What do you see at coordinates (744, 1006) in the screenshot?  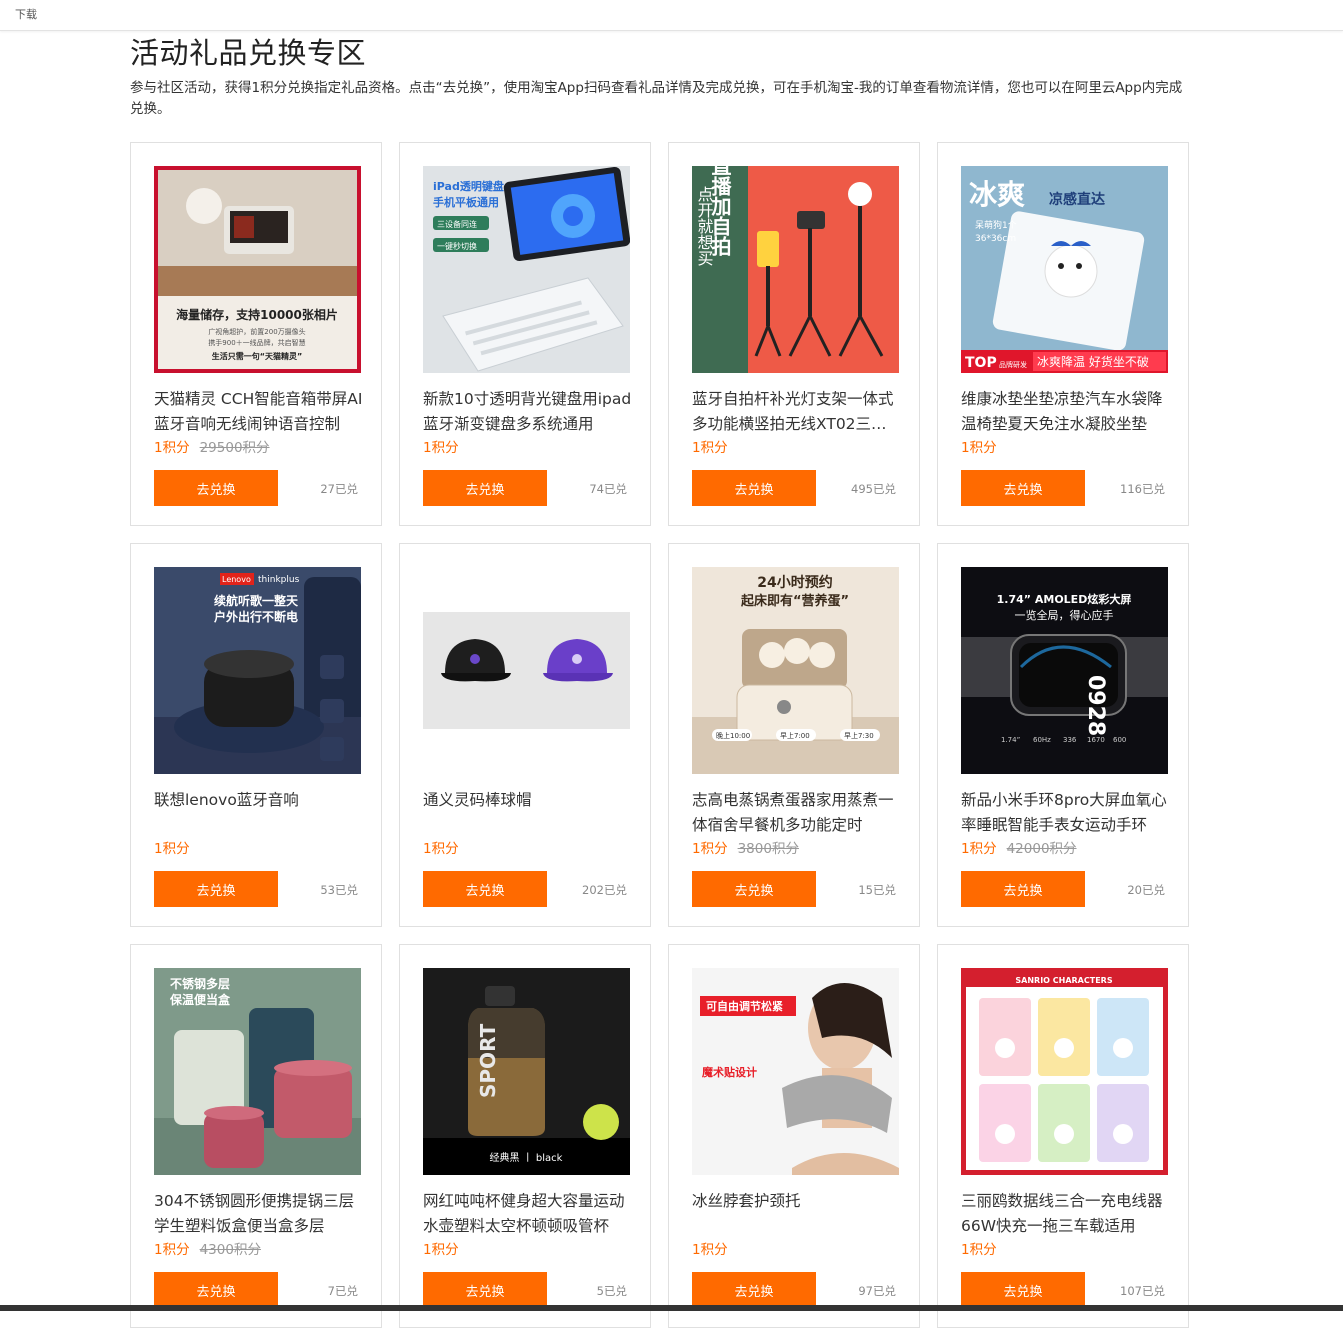 I see `image-caption: 可自由调节松紧` at bounding box center [744, 1006].